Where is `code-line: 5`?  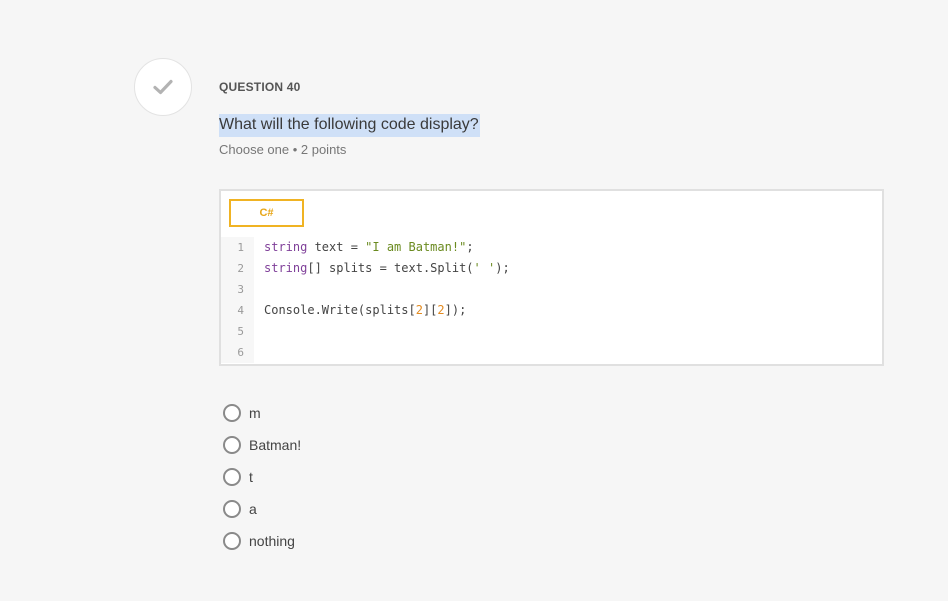 code-line: 5 is located at coordinates (551, 331).